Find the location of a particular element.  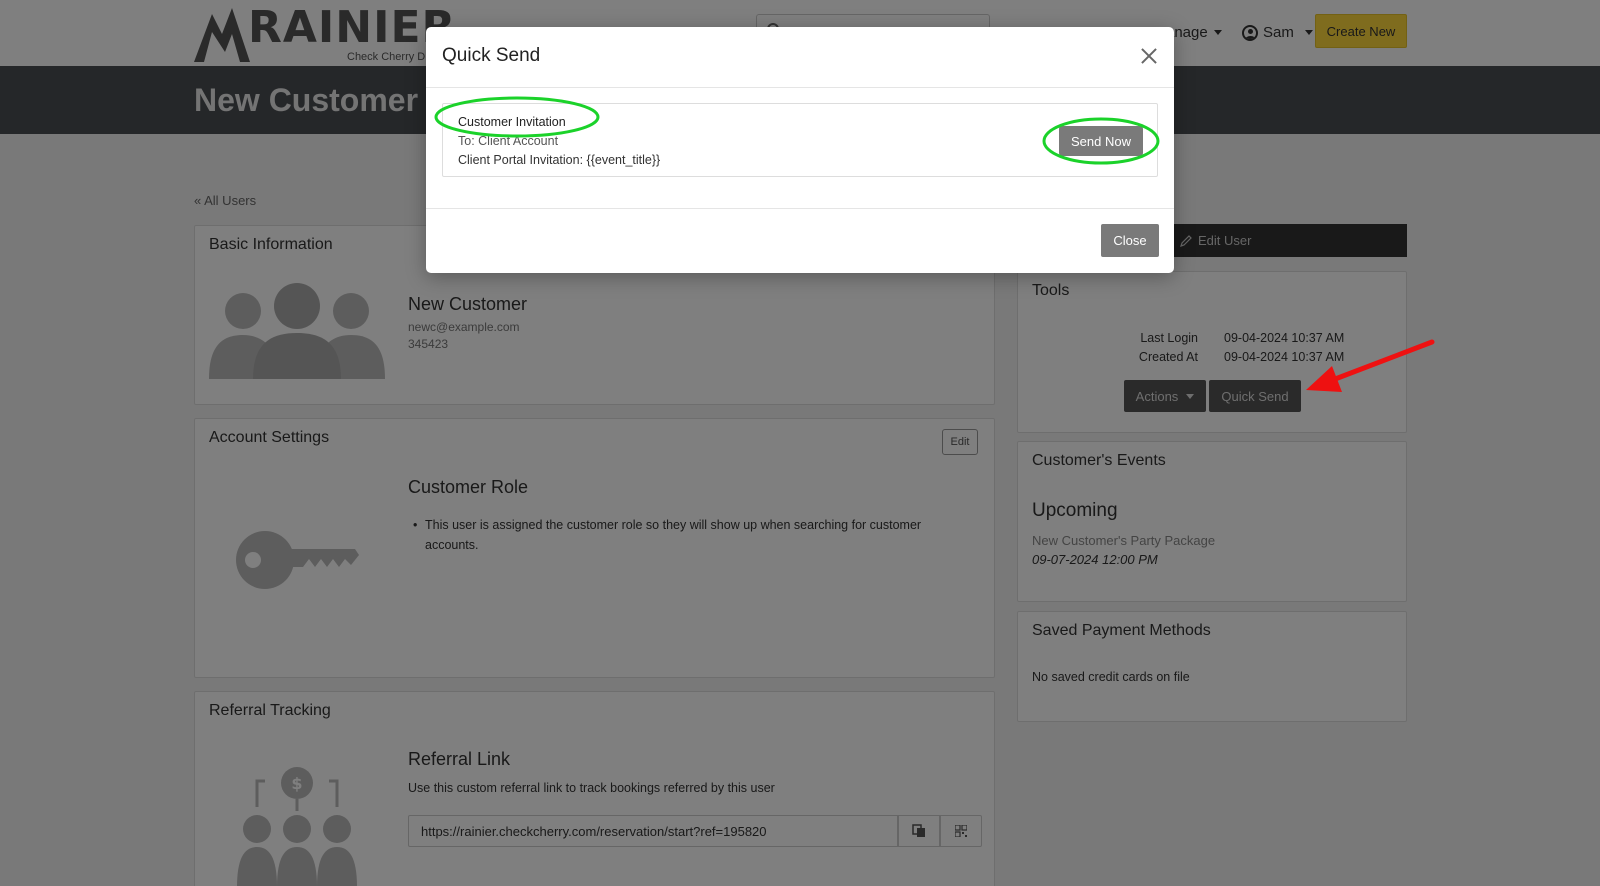

modal-title: Quick Send is located at coordinates (491, 55).